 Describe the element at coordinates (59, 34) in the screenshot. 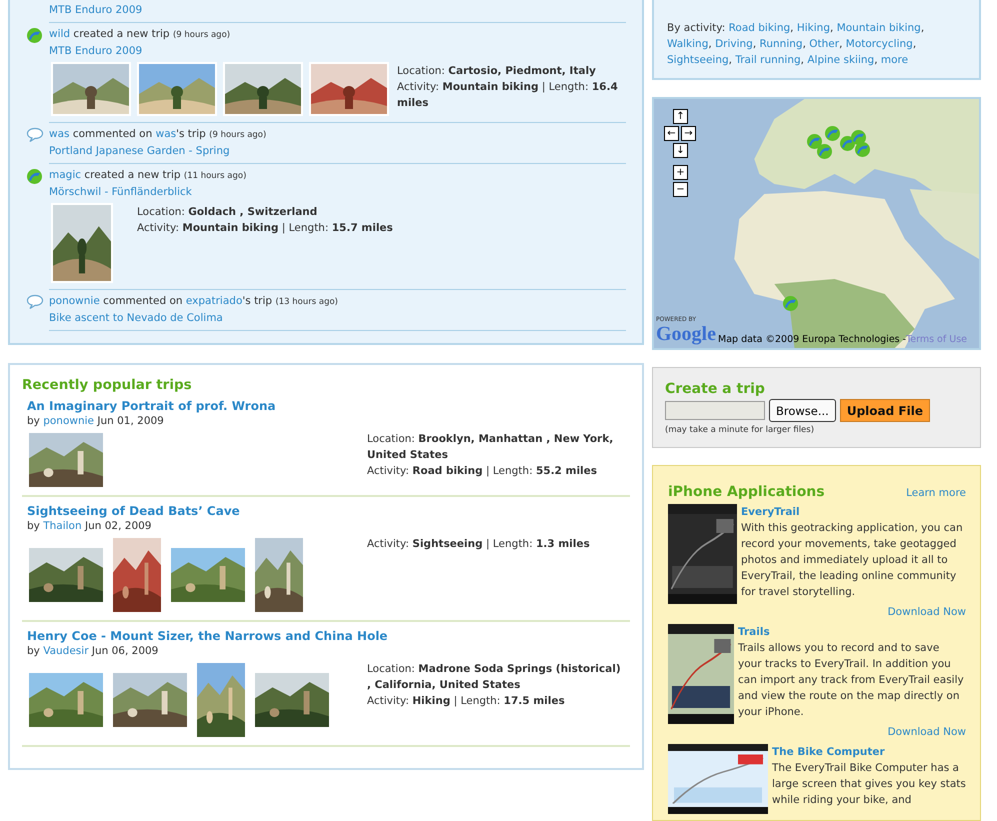

I see `user-link: wild` at that location.